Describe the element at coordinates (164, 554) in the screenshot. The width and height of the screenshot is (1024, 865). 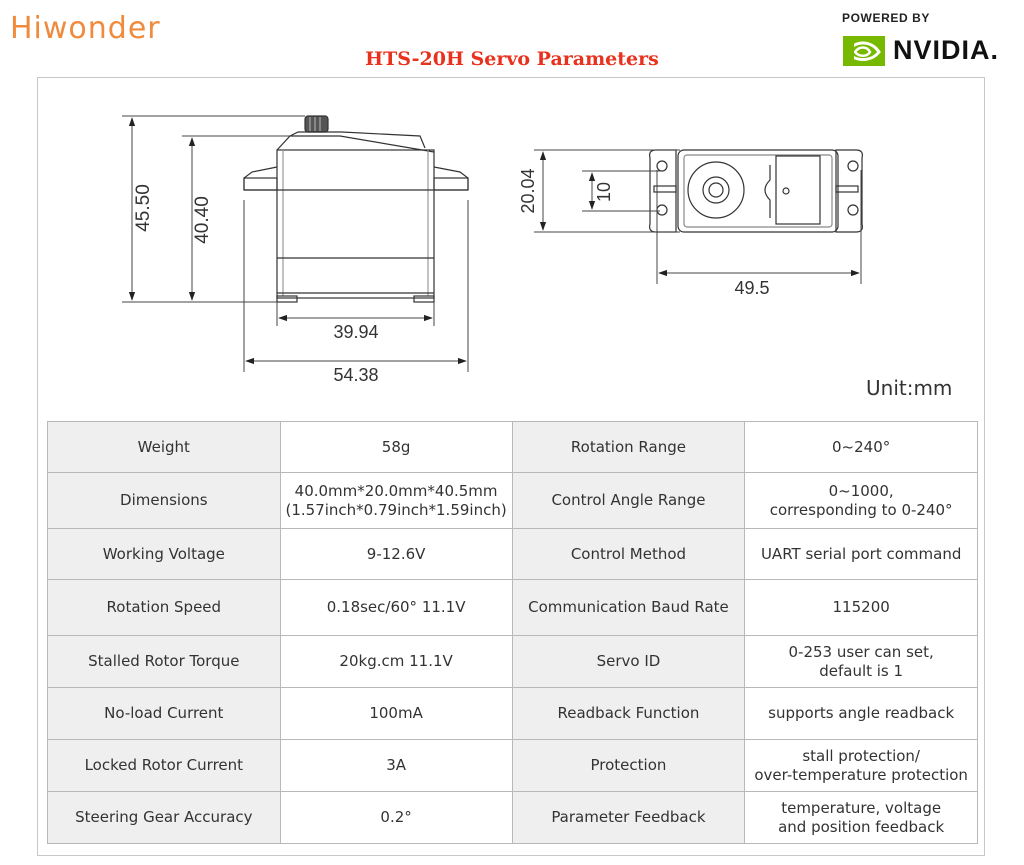
I see `spec-label: Working Voltage` at that location.